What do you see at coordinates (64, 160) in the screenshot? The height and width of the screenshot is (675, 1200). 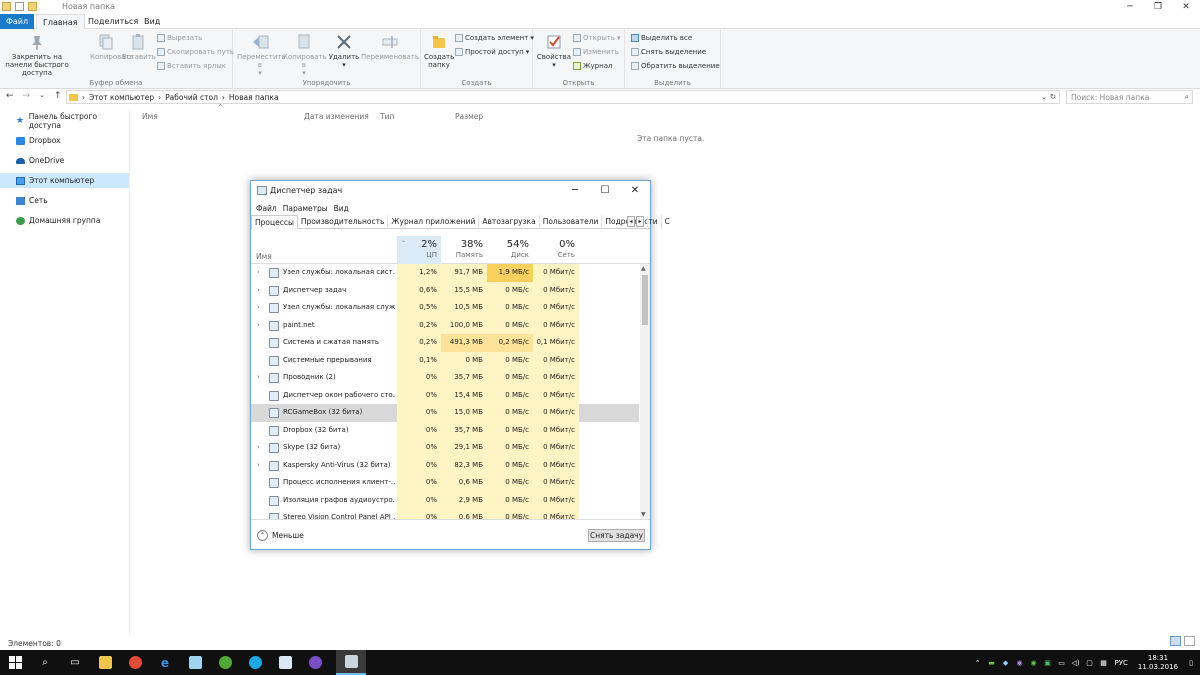 I see `nav-item-onedrive: OneDrive` at bounding box center [64, 160].